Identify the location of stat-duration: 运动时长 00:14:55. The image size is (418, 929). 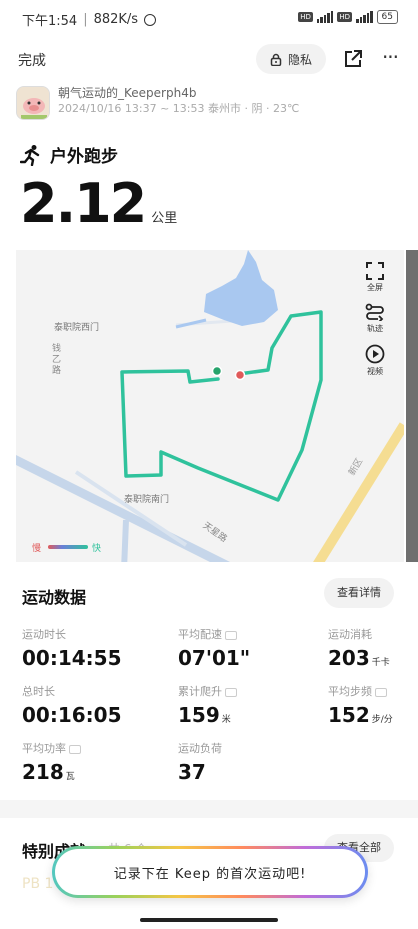
(72, 648).